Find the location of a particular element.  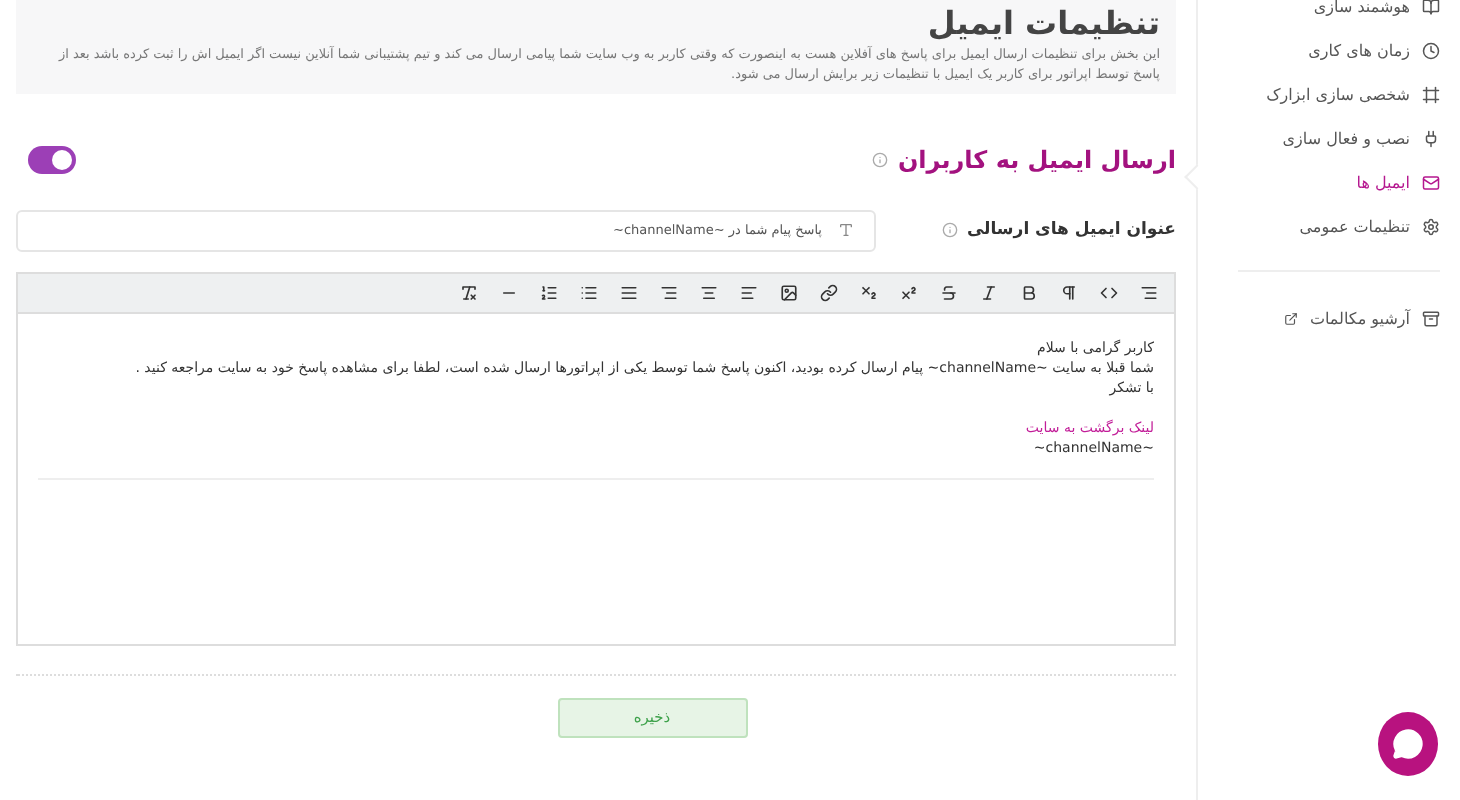

book-icon is located at coordinates (1431, 7).